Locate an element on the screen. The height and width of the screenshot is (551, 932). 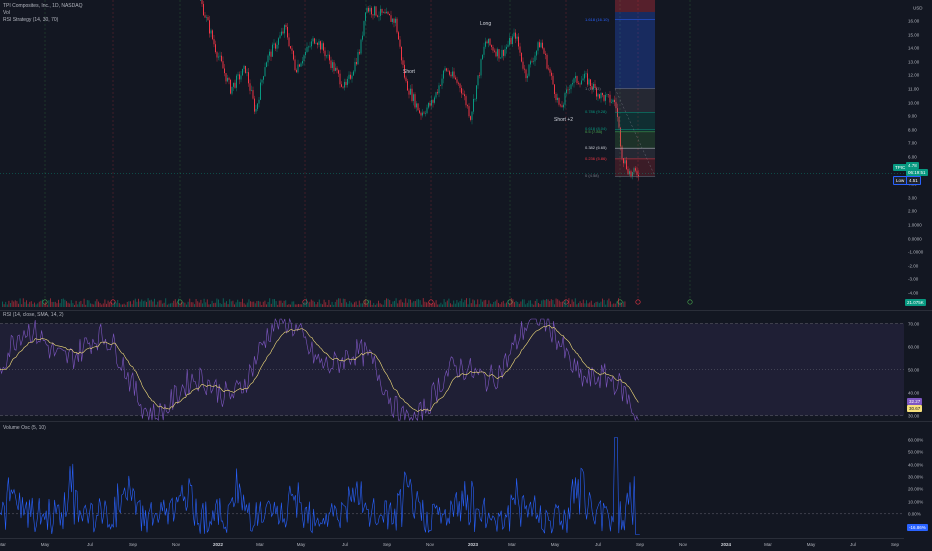
time-label: Mar is located at coordinates (512, 544).